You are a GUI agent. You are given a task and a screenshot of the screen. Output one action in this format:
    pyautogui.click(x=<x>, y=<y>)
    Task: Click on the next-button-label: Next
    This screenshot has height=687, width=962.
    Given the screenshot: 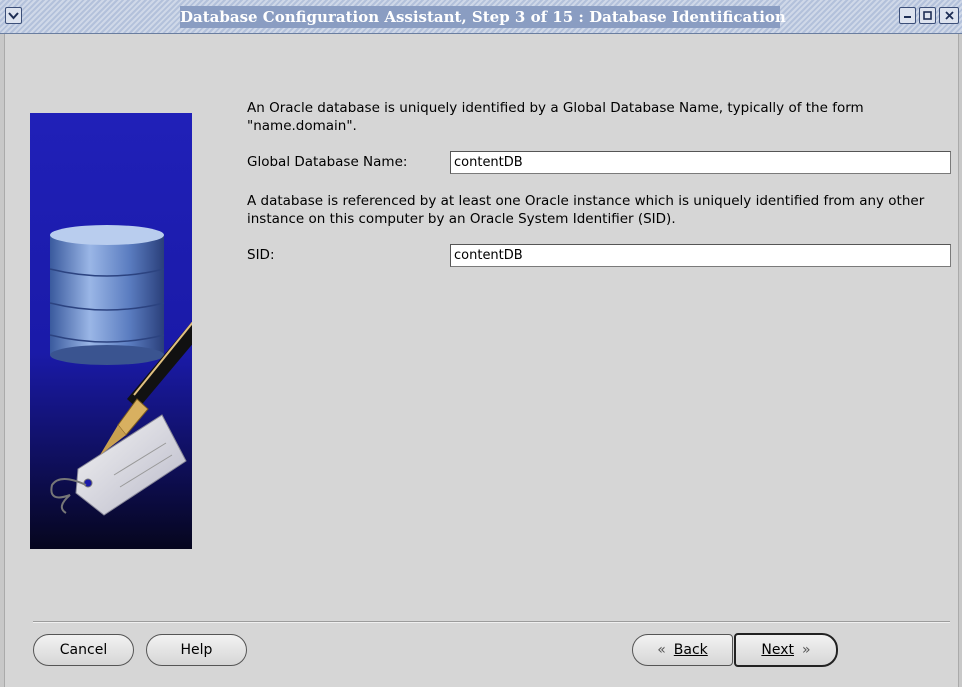 What is the action you would take?
    pyautogui.click(x=778, y=650)
    